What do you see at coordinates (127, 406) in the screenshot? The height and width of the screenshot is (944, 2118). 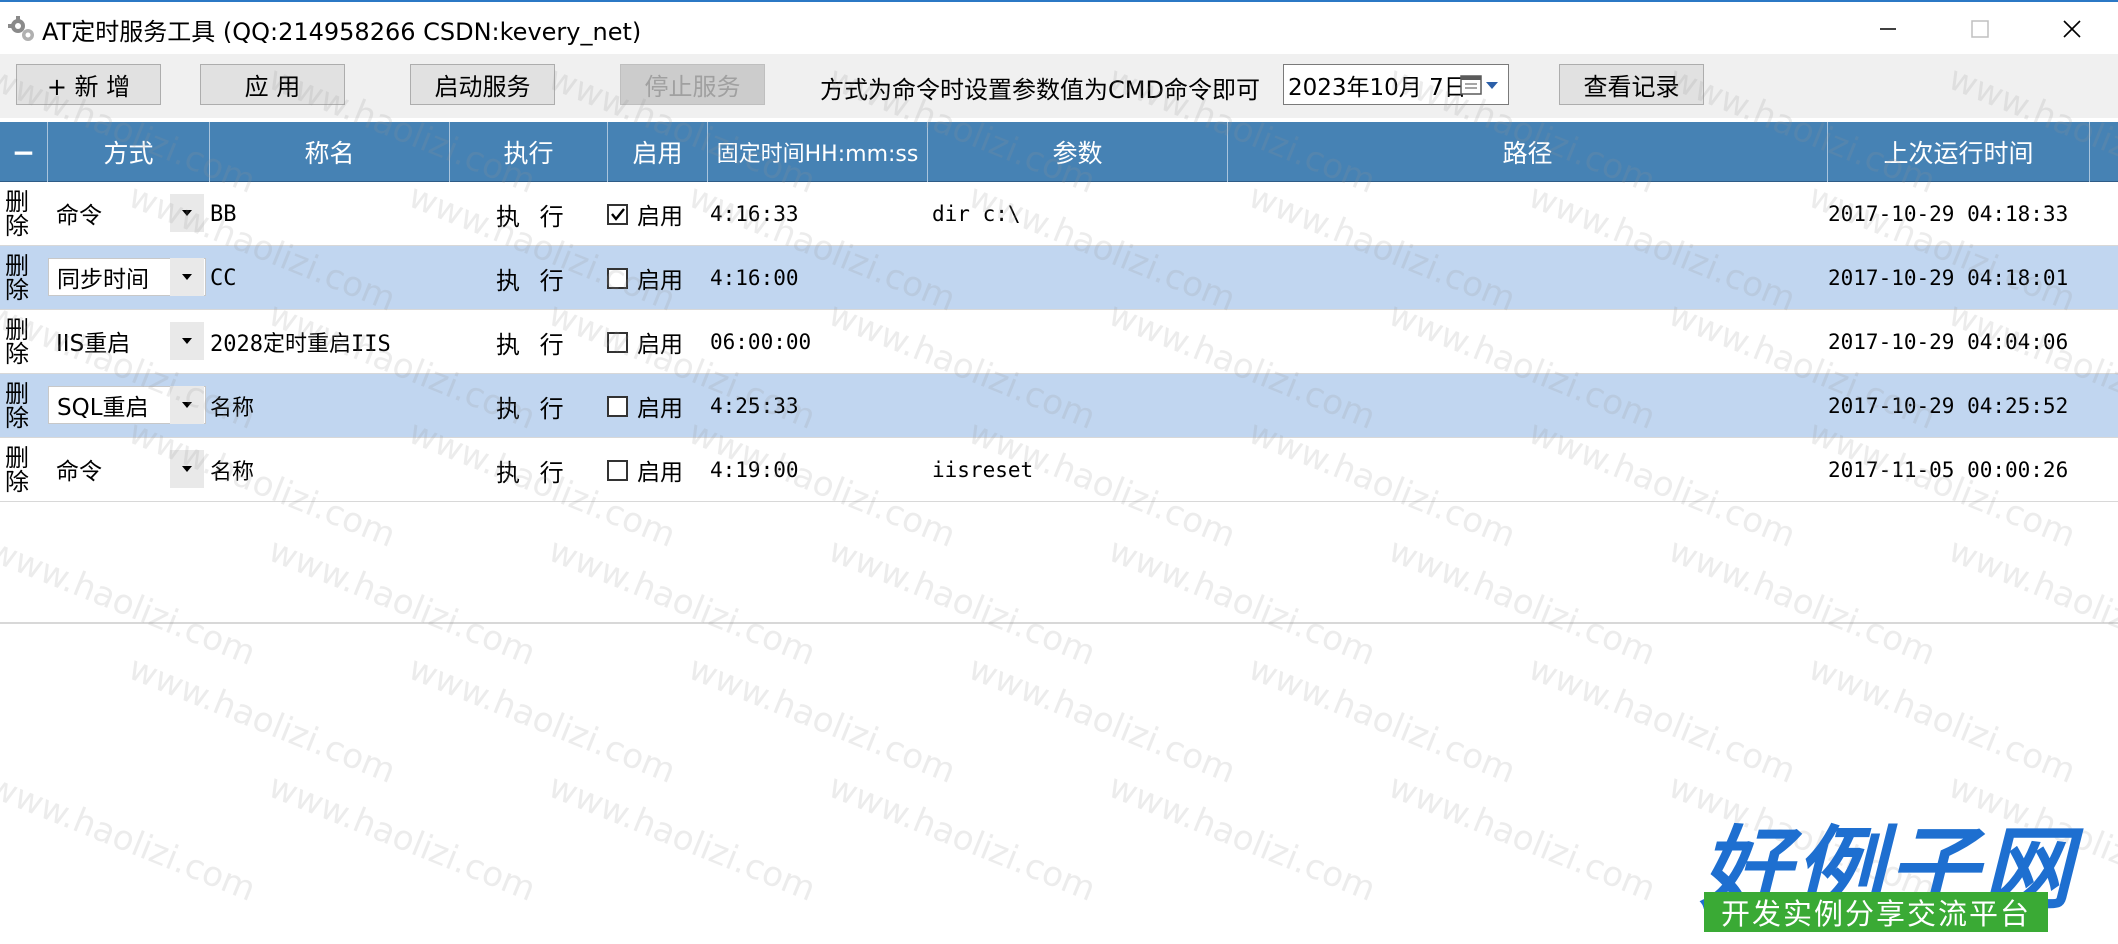 I see `mode-select: SQL重启` at bounding box center [127, 406].